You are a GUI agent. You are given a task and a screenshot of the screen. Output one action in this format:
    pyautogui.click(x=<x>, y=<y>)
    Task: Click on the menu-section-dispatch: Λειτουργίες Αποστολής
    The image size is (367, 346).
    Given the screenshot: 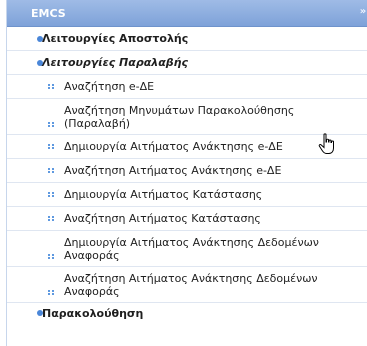 What is the action you would take?
    pyautogui.click(x=187, y=39)
    